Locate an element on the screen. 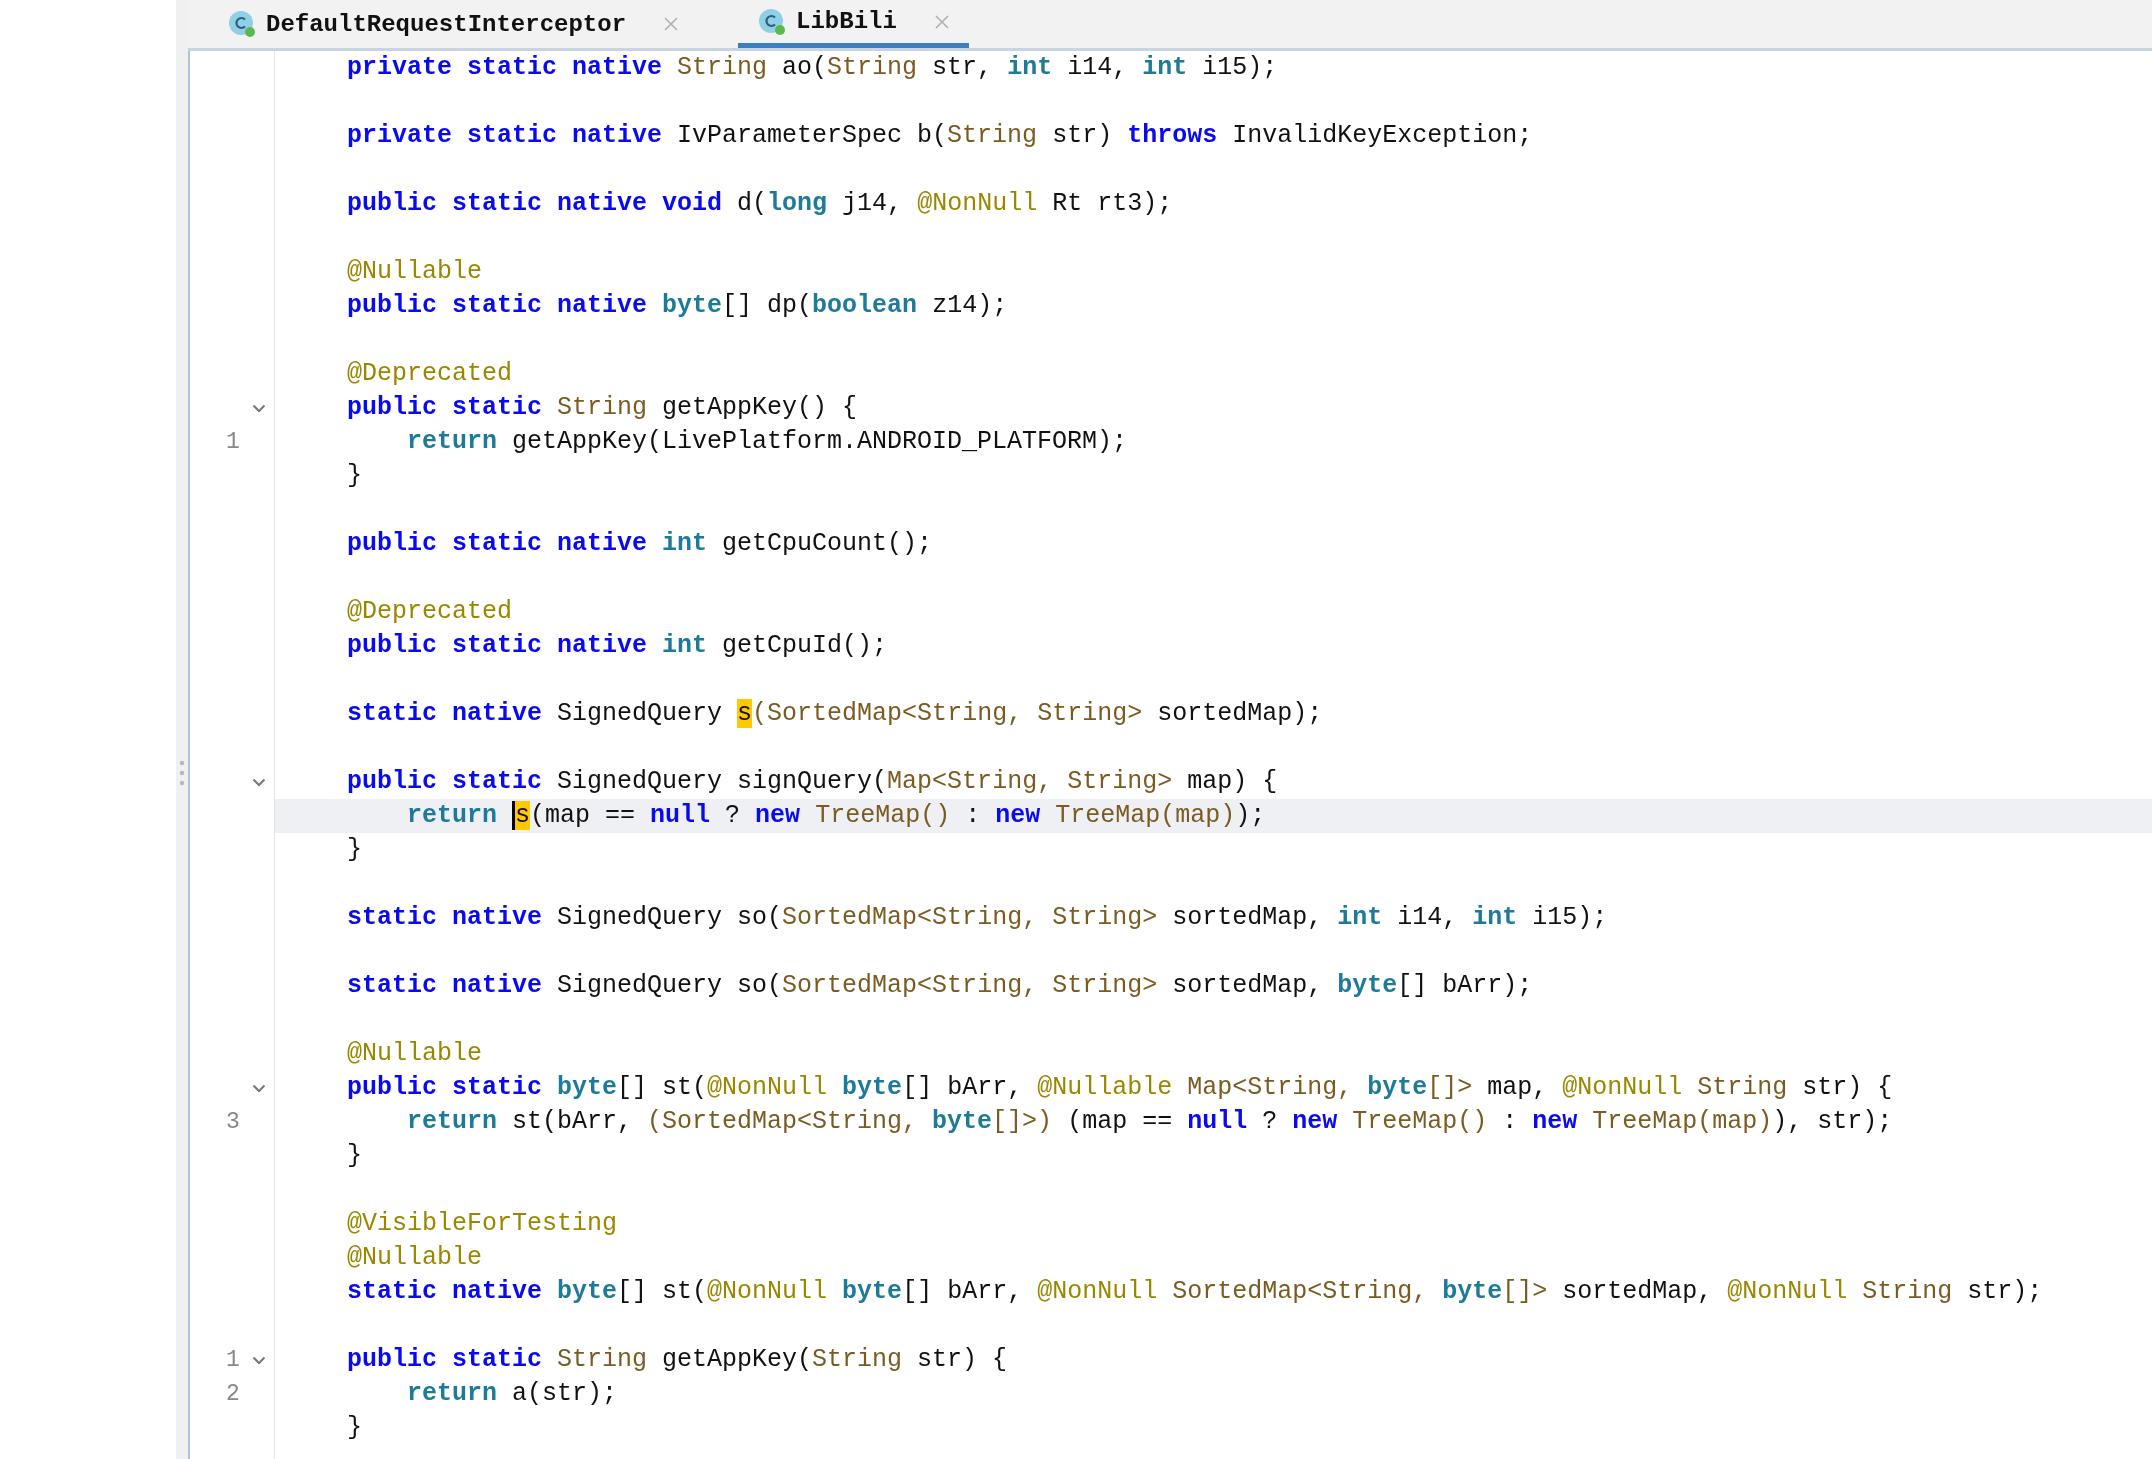  code-line: return a(str); is located at coordinates (512, 1394).